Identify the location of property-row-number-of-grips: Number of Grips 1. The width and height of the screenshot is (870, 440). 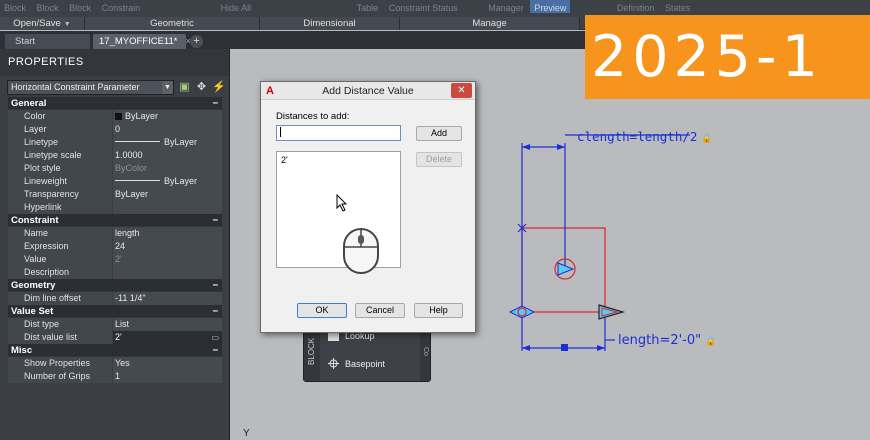
(115, 376).